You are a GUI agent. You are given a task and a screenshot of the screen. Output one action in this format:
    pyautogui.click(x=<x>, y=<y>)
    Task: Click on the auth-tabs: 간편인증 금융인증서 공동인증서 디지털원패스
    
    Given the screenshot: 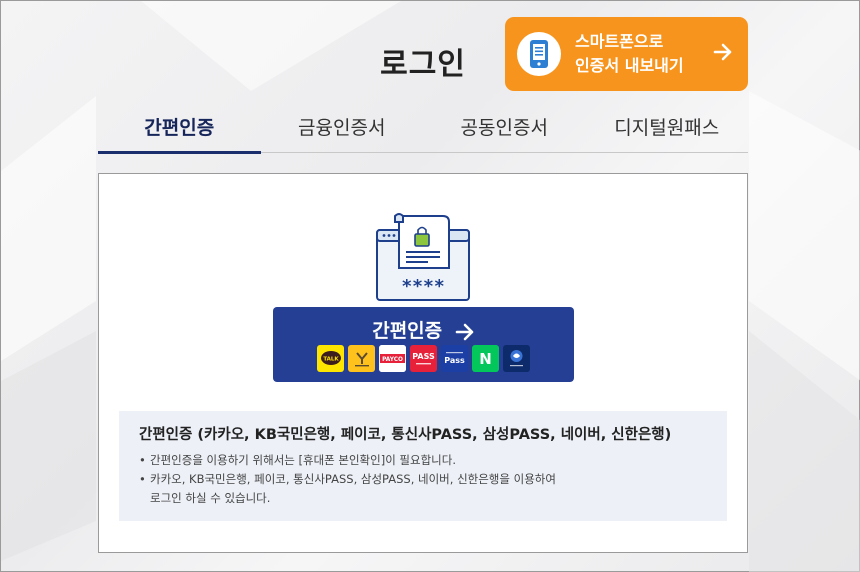 What is the action you would take?
    pyautogui.click(x=423, y=130)
    